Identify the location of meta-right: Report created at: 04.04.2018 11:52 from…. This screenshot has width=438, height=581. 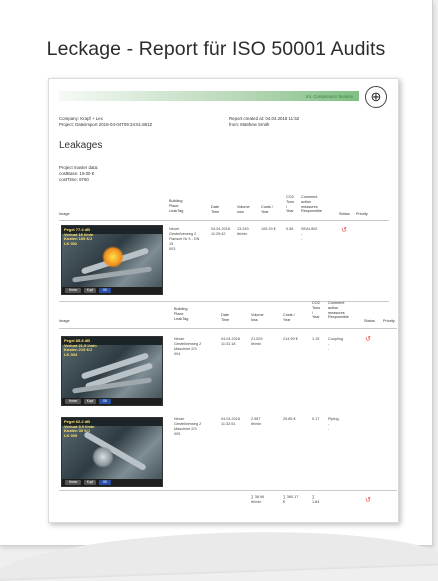
(264, 122).